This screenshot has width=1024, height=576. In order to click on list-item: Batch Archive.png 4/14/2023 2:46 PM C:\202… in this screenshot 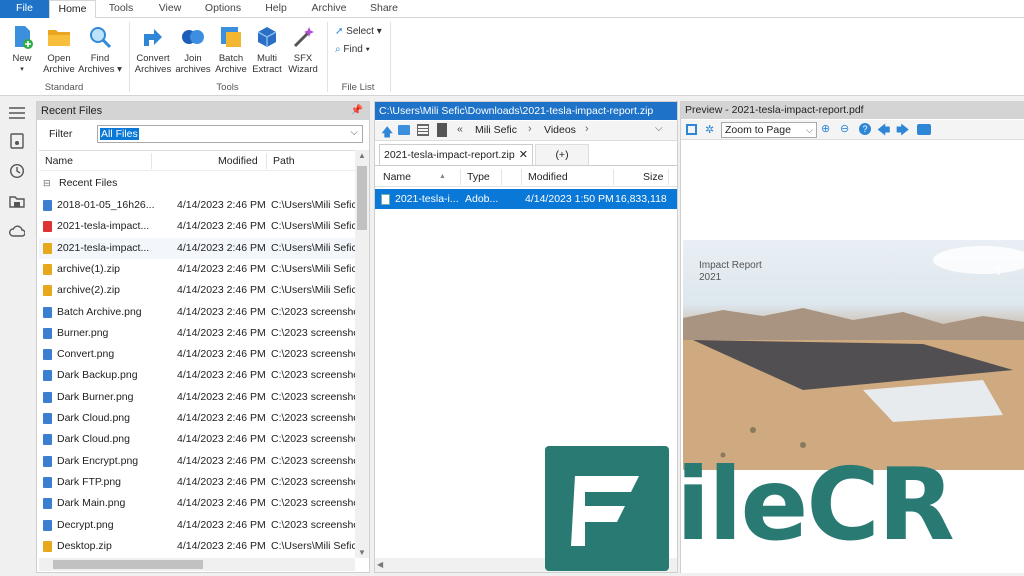, I will do `click(197, 312)`.